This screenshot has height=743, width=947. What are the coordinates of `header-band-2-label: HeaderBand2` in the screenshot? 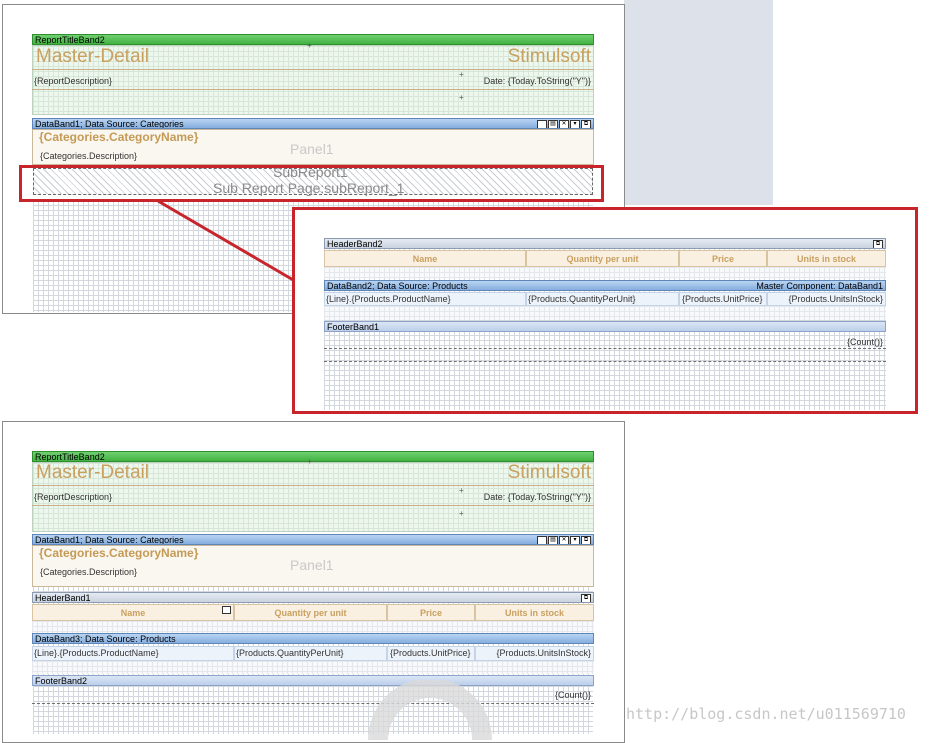 It's located at (355, 244).